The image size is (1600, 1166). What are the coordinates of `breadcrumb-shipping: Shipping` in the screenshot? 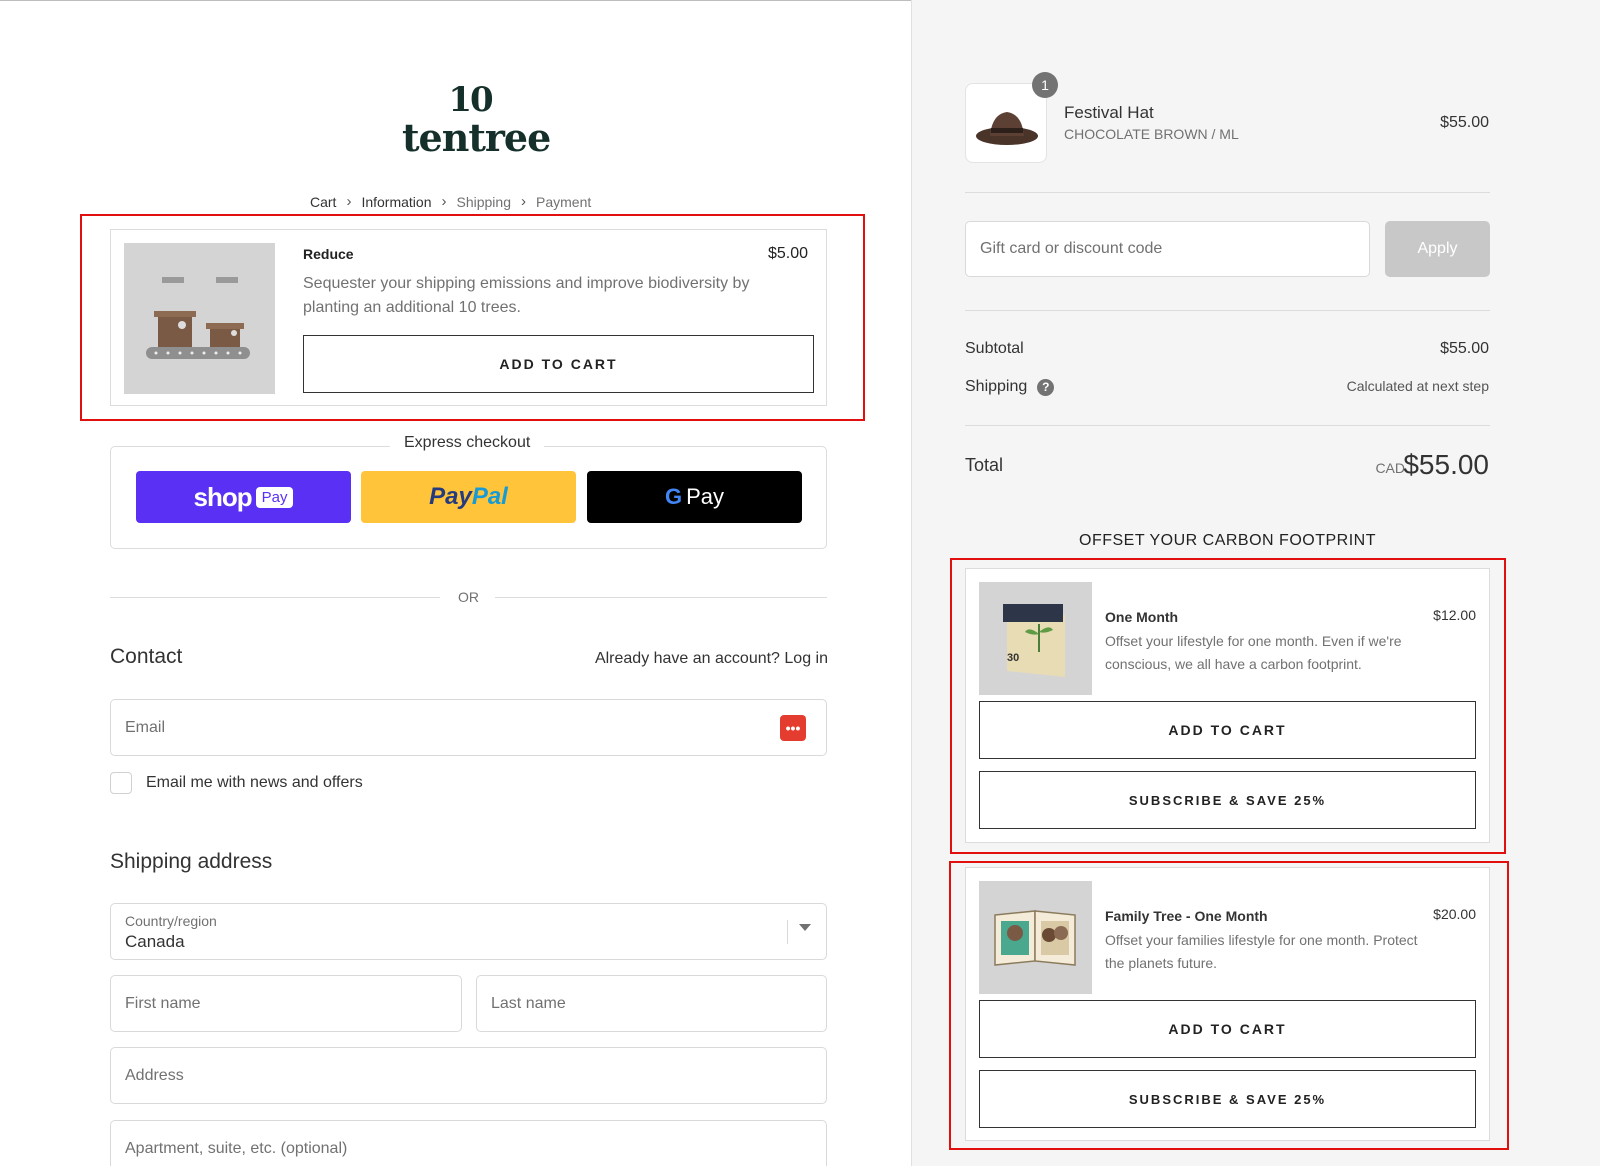 It's located at (484, 201).